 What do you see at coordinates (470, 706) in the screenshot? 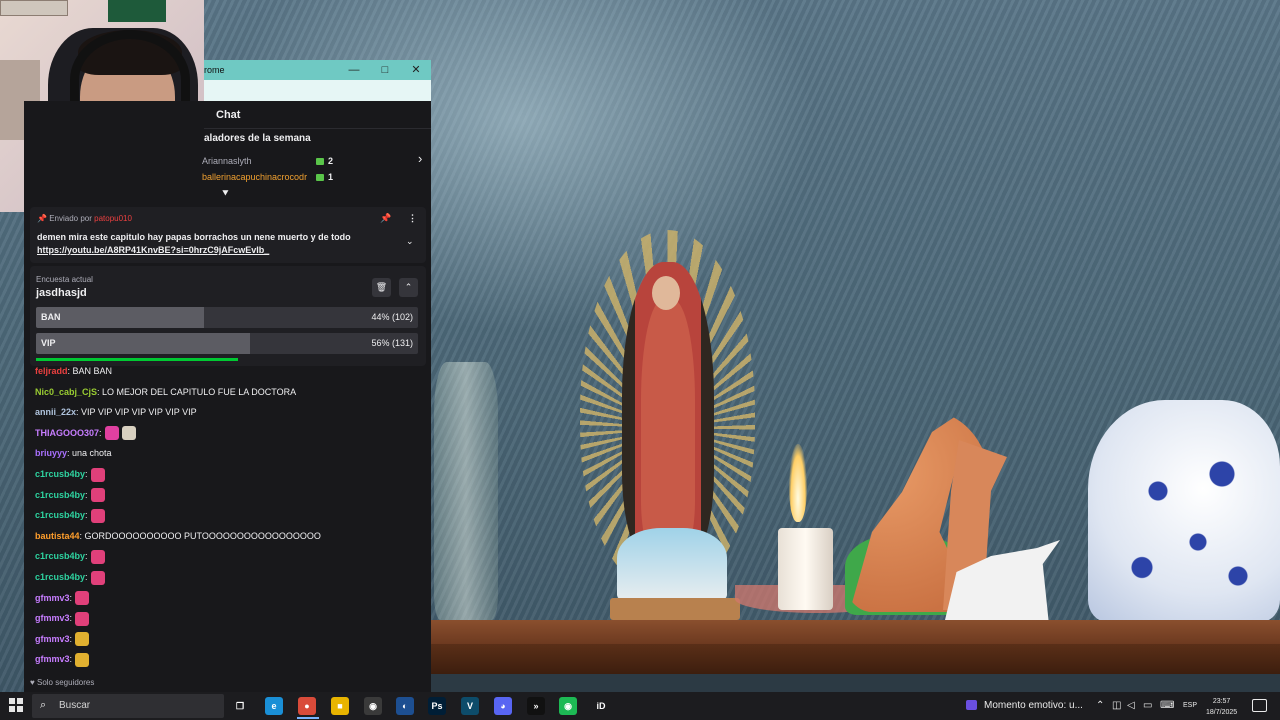
I see `vegas-icon: V` at bounding box center [470, 706].